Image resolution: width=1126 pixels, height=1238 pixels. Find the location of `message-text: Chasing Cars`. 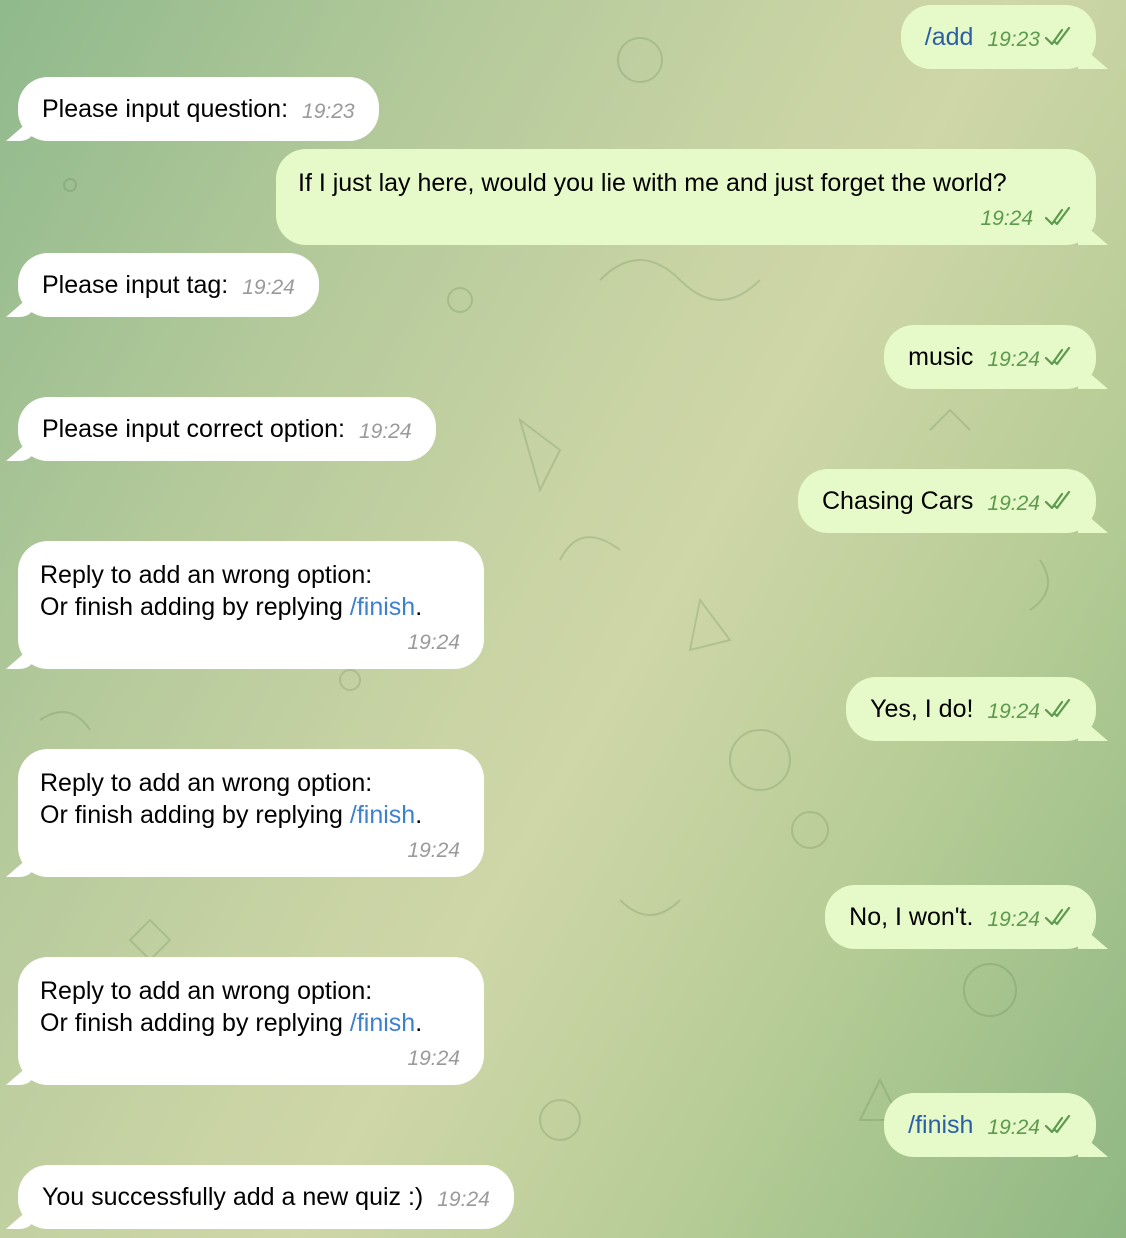

message-text: Chasing Cars is located at coordinates (897, 501).